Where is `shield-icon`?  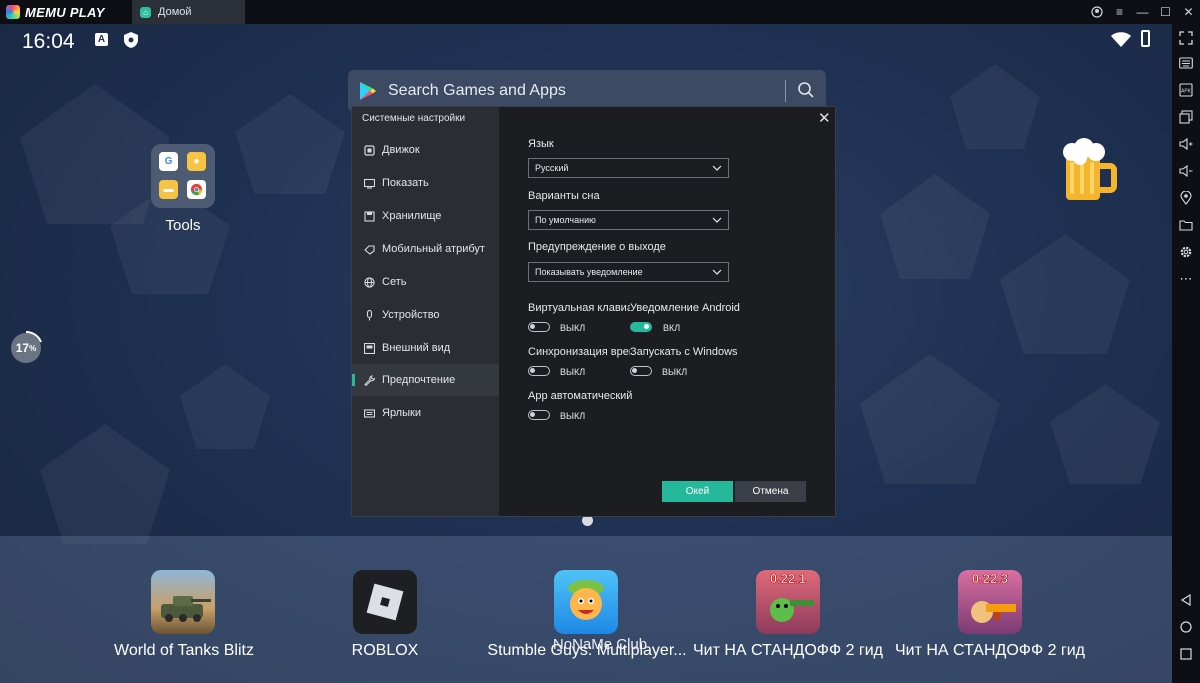 shield-icon is located at coordinates (131, 40).